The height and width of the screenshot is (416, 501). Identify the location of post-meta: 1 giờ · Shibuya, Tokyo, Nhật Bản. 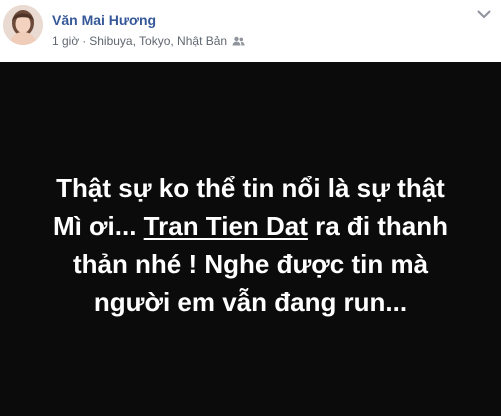
(148, 41).